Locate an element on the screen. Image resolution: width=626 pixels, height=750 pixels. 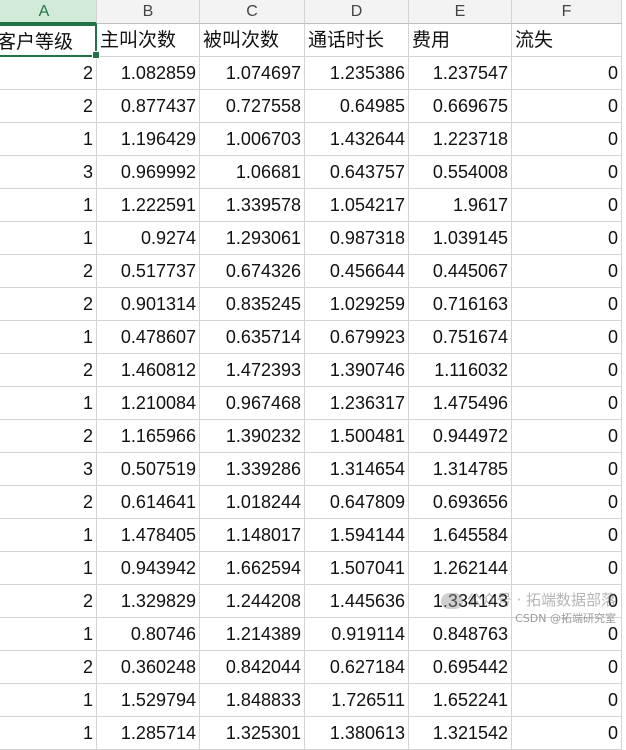
table-cell: 1.339286 is located at coordinates (252, 469).